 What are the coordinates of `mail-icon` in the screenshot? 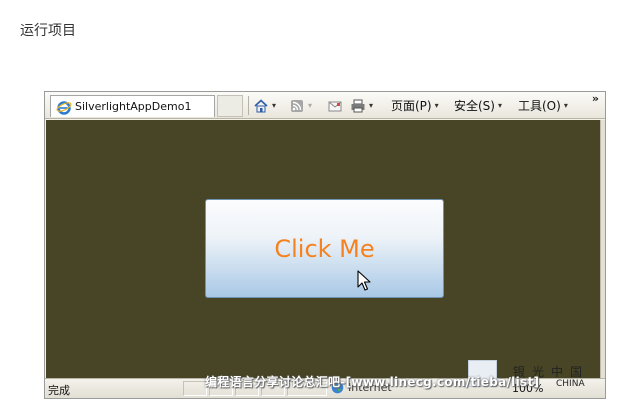 It's located at (335, 106).